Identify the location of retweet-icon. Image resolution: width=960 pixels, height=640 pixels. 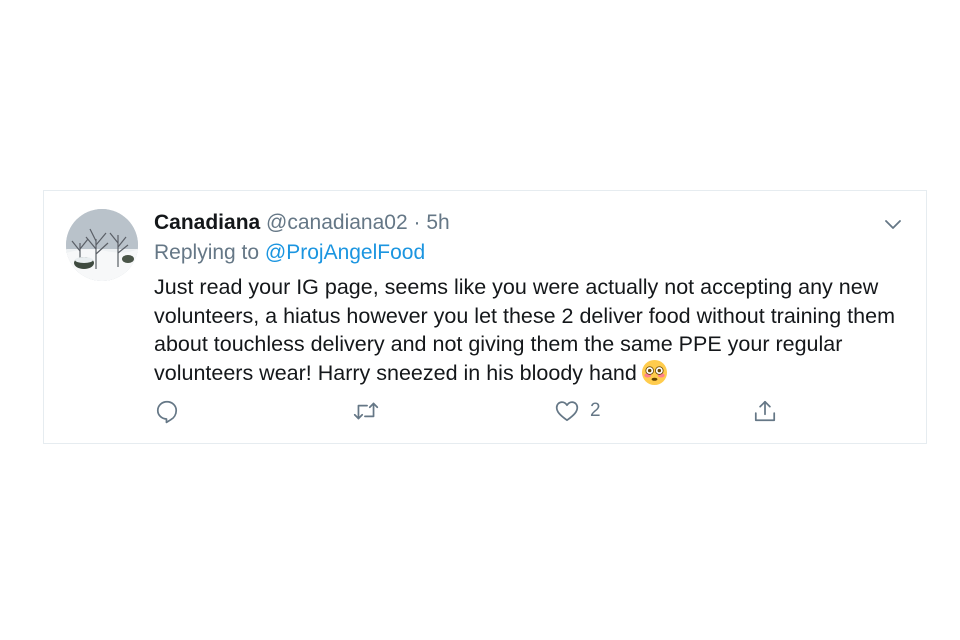
(366, 411).